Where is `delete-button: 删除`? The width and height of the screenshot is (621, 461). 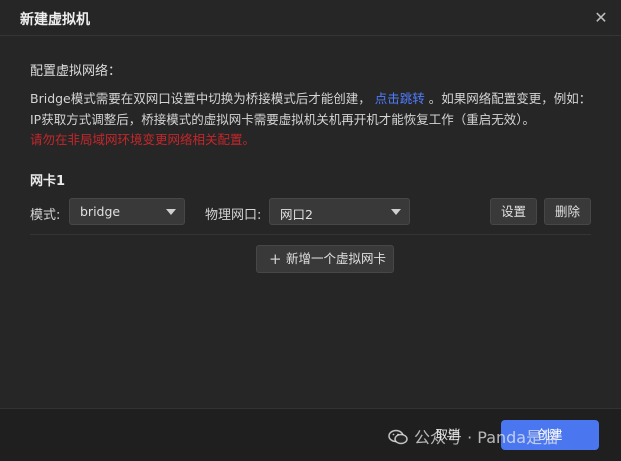 delete-button: 删除 is located at coordinates (567, 211).